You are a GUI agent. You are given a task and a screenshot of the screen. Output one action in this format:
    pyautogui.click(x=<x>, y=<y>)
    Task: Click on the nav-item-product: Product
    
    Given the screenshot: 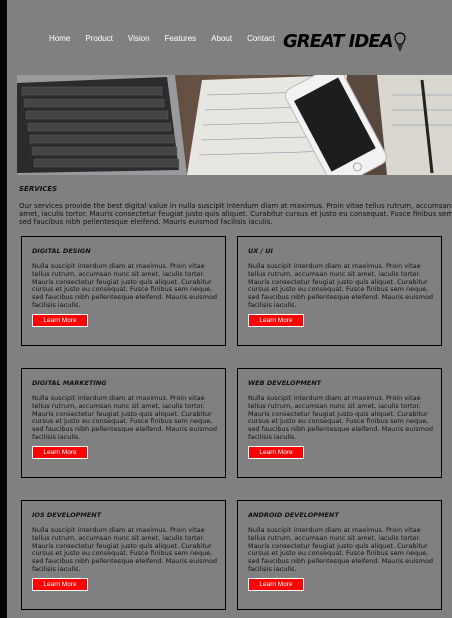 What is the action you would take?
    pyautogui.click(x=99, y=38)
    